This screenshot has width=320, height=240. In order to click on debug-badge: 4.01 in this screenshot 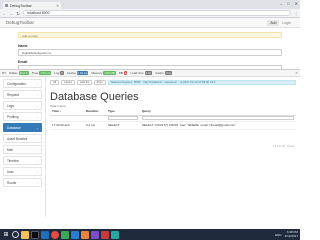, I will do `click(148, 73)`.